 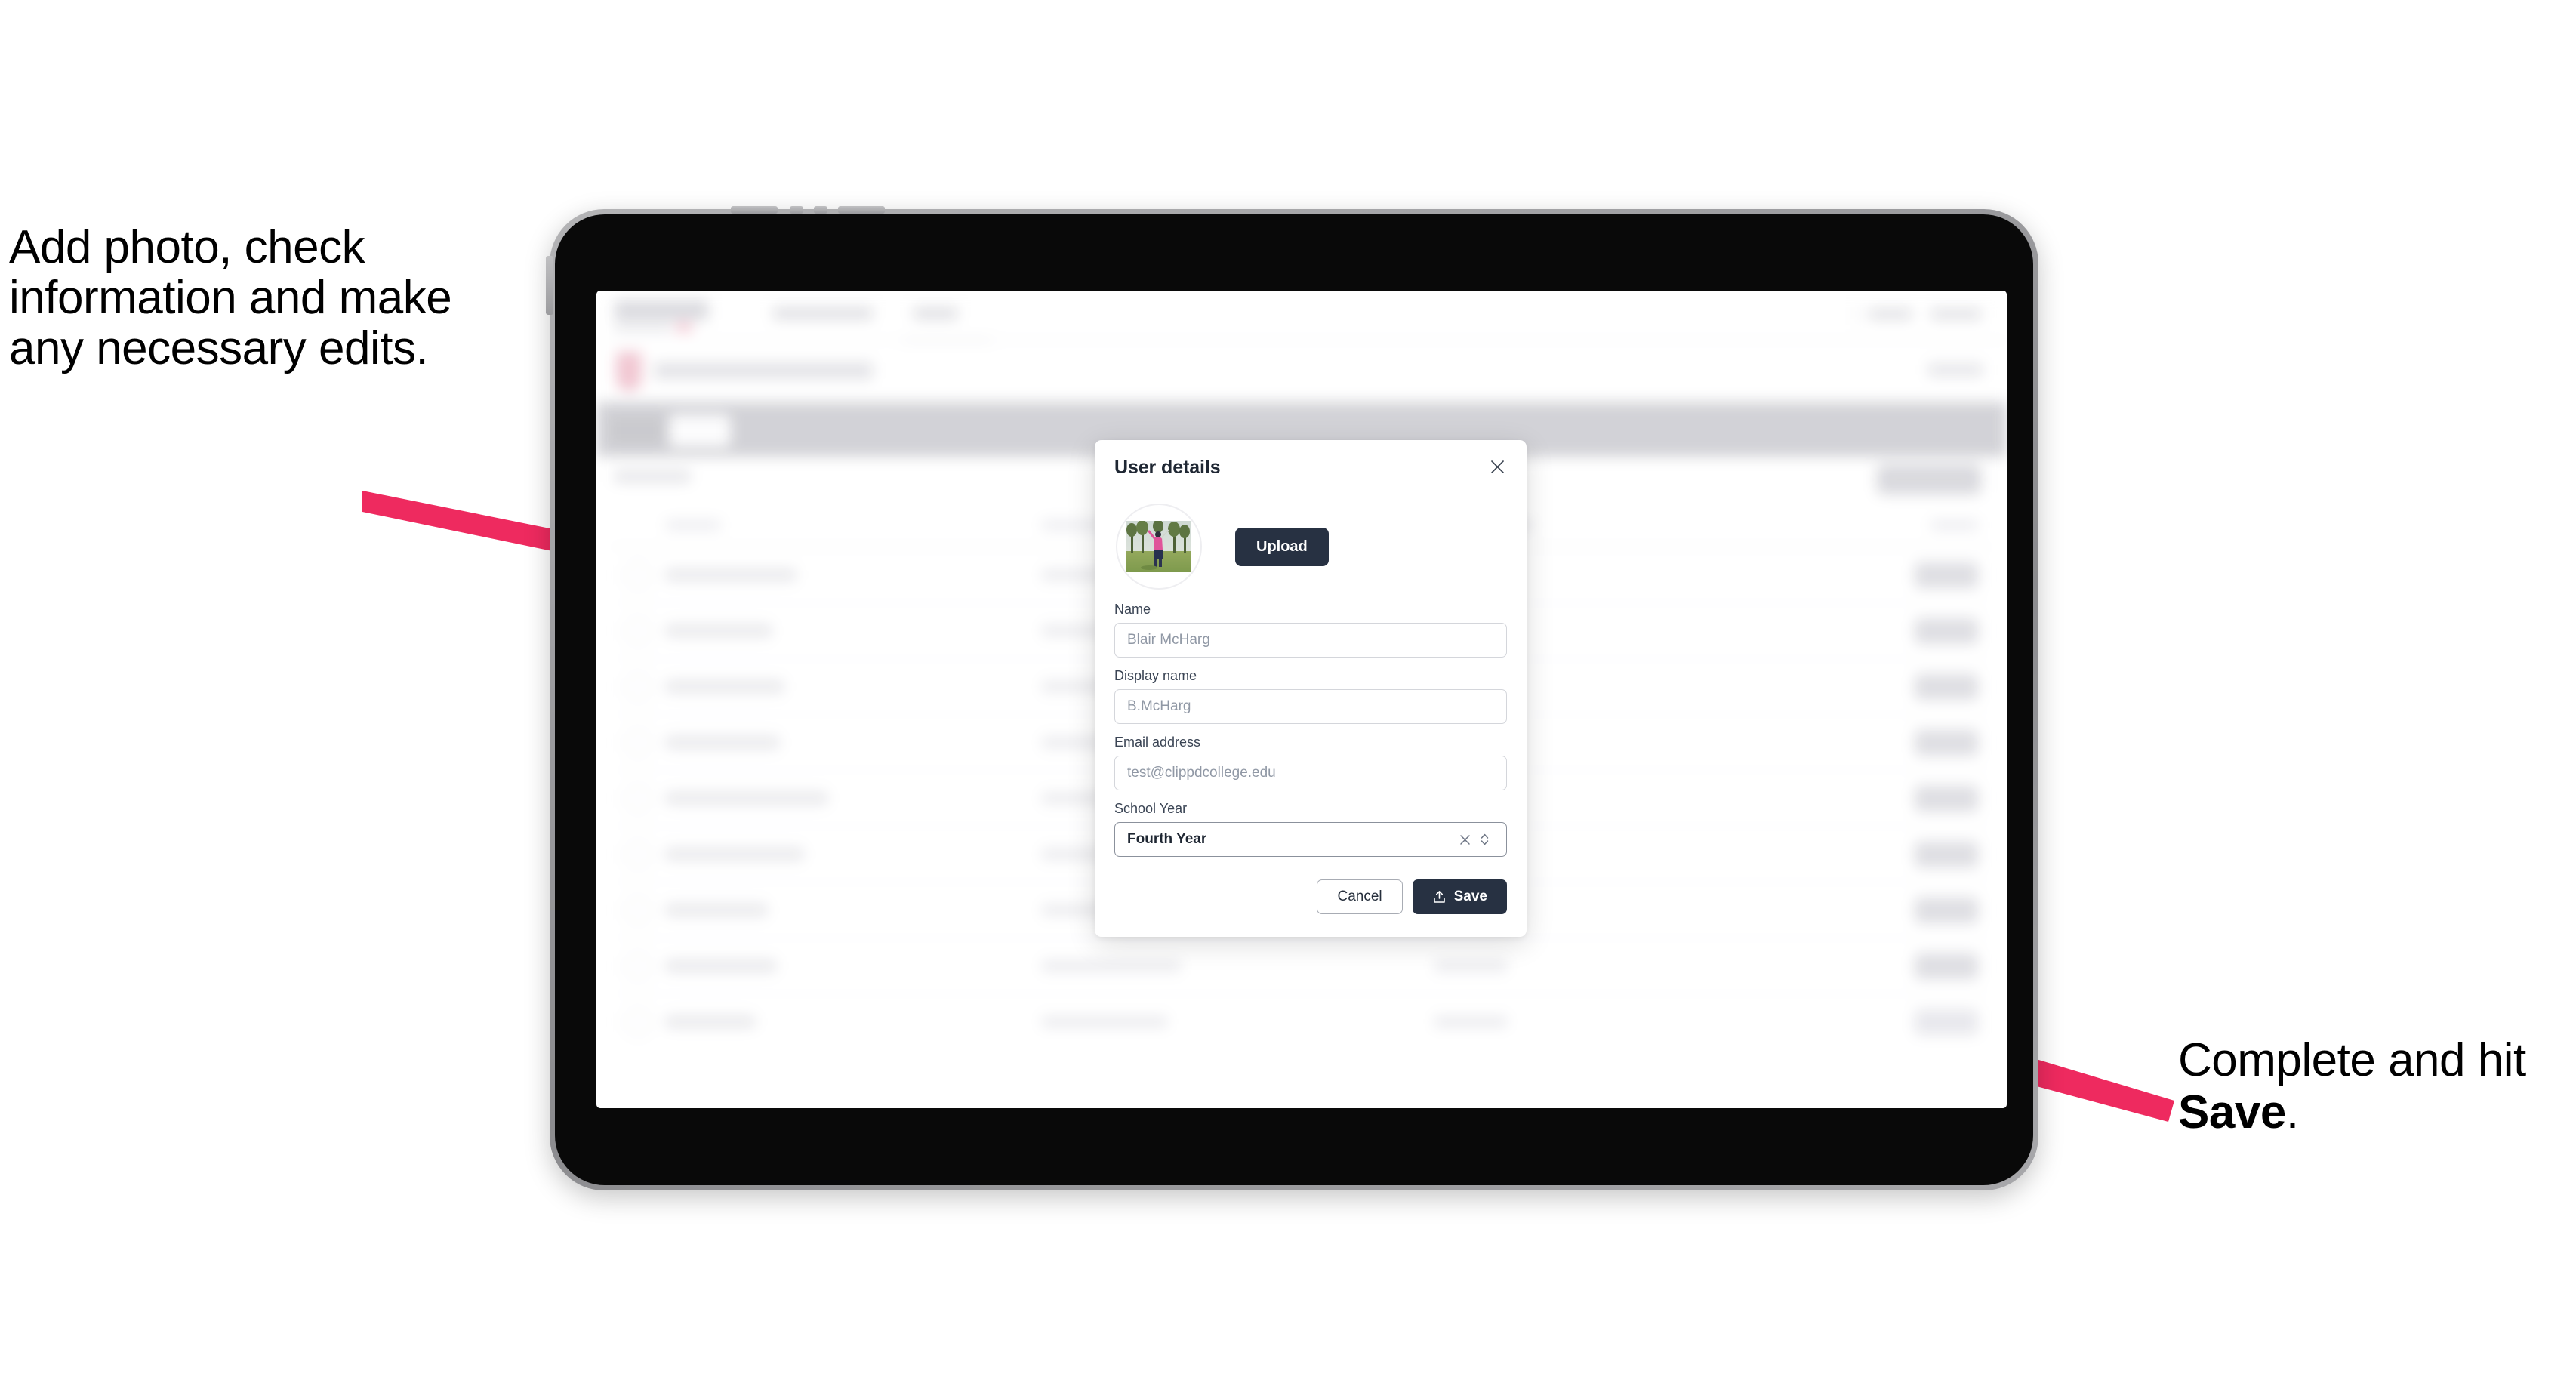 I want to click on close-x-glyph, so click(x=1497, y=466).